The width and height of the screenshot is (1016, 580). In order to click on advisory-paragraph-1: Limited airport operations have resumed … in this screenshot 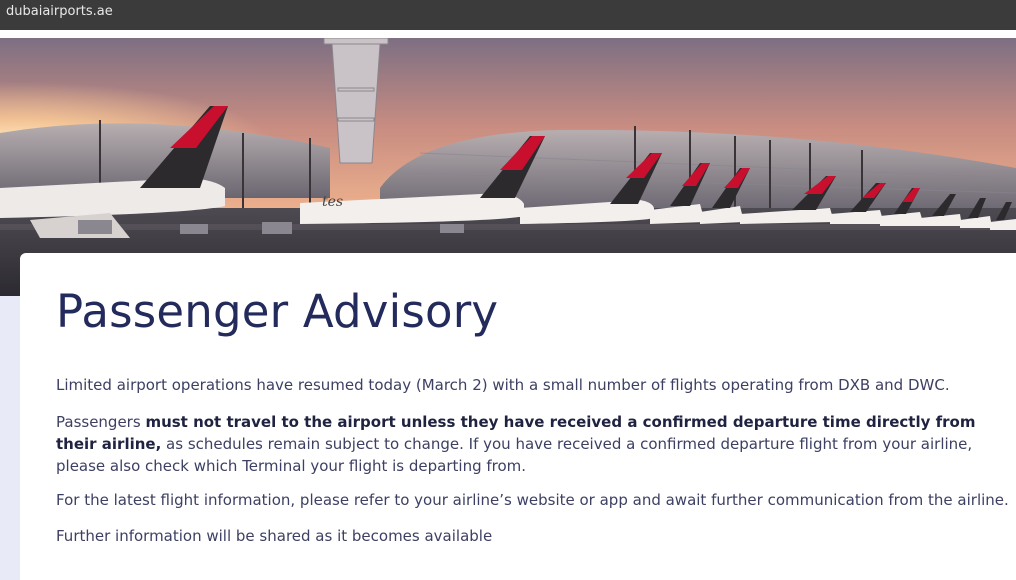, I will do `click(503, 385)`.